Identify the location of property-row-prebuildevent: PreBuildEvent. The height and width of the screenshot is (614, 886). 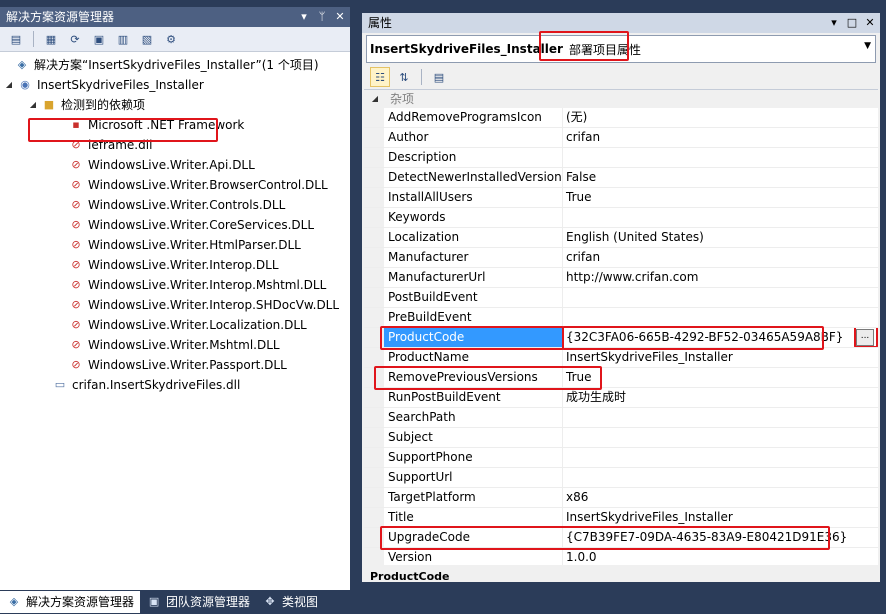
(621, 318).